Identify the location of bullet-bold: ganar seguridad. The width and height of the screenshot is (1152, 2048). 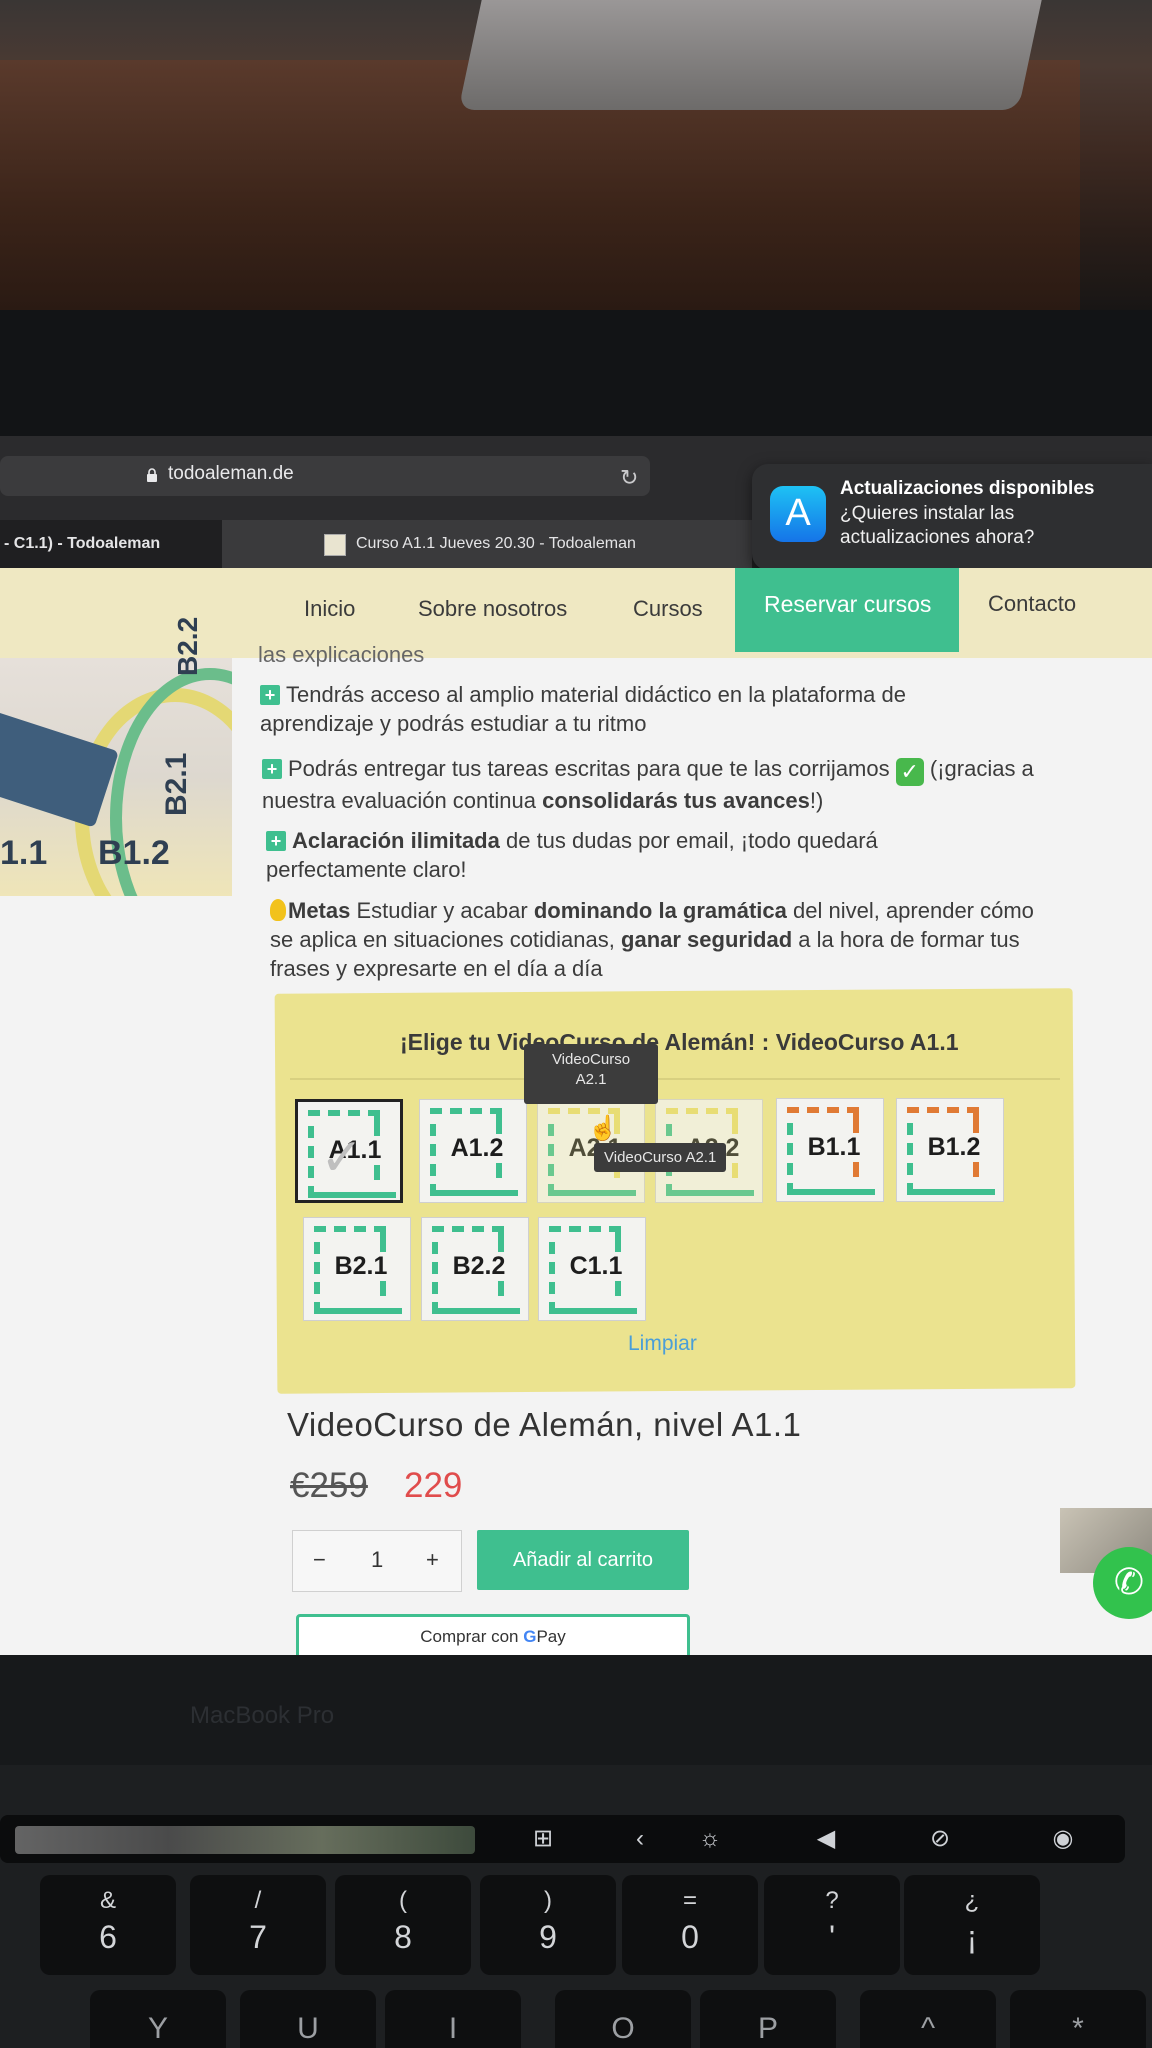
(707, 939).